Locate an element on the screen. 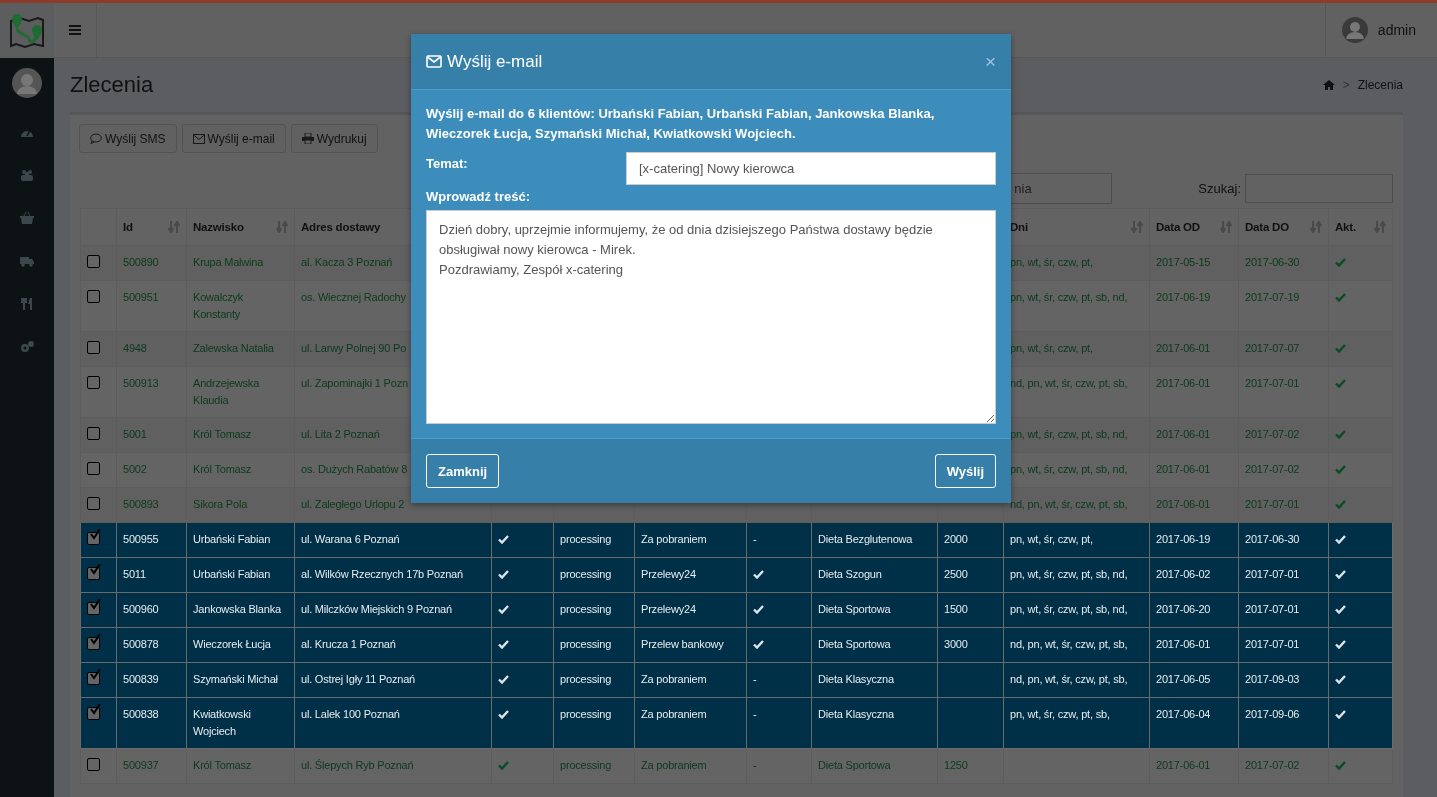 The height and width of the screenshot is (797, 1437). table-cell: os. Wiecznej Radochy is located at coordinates (353, 297).